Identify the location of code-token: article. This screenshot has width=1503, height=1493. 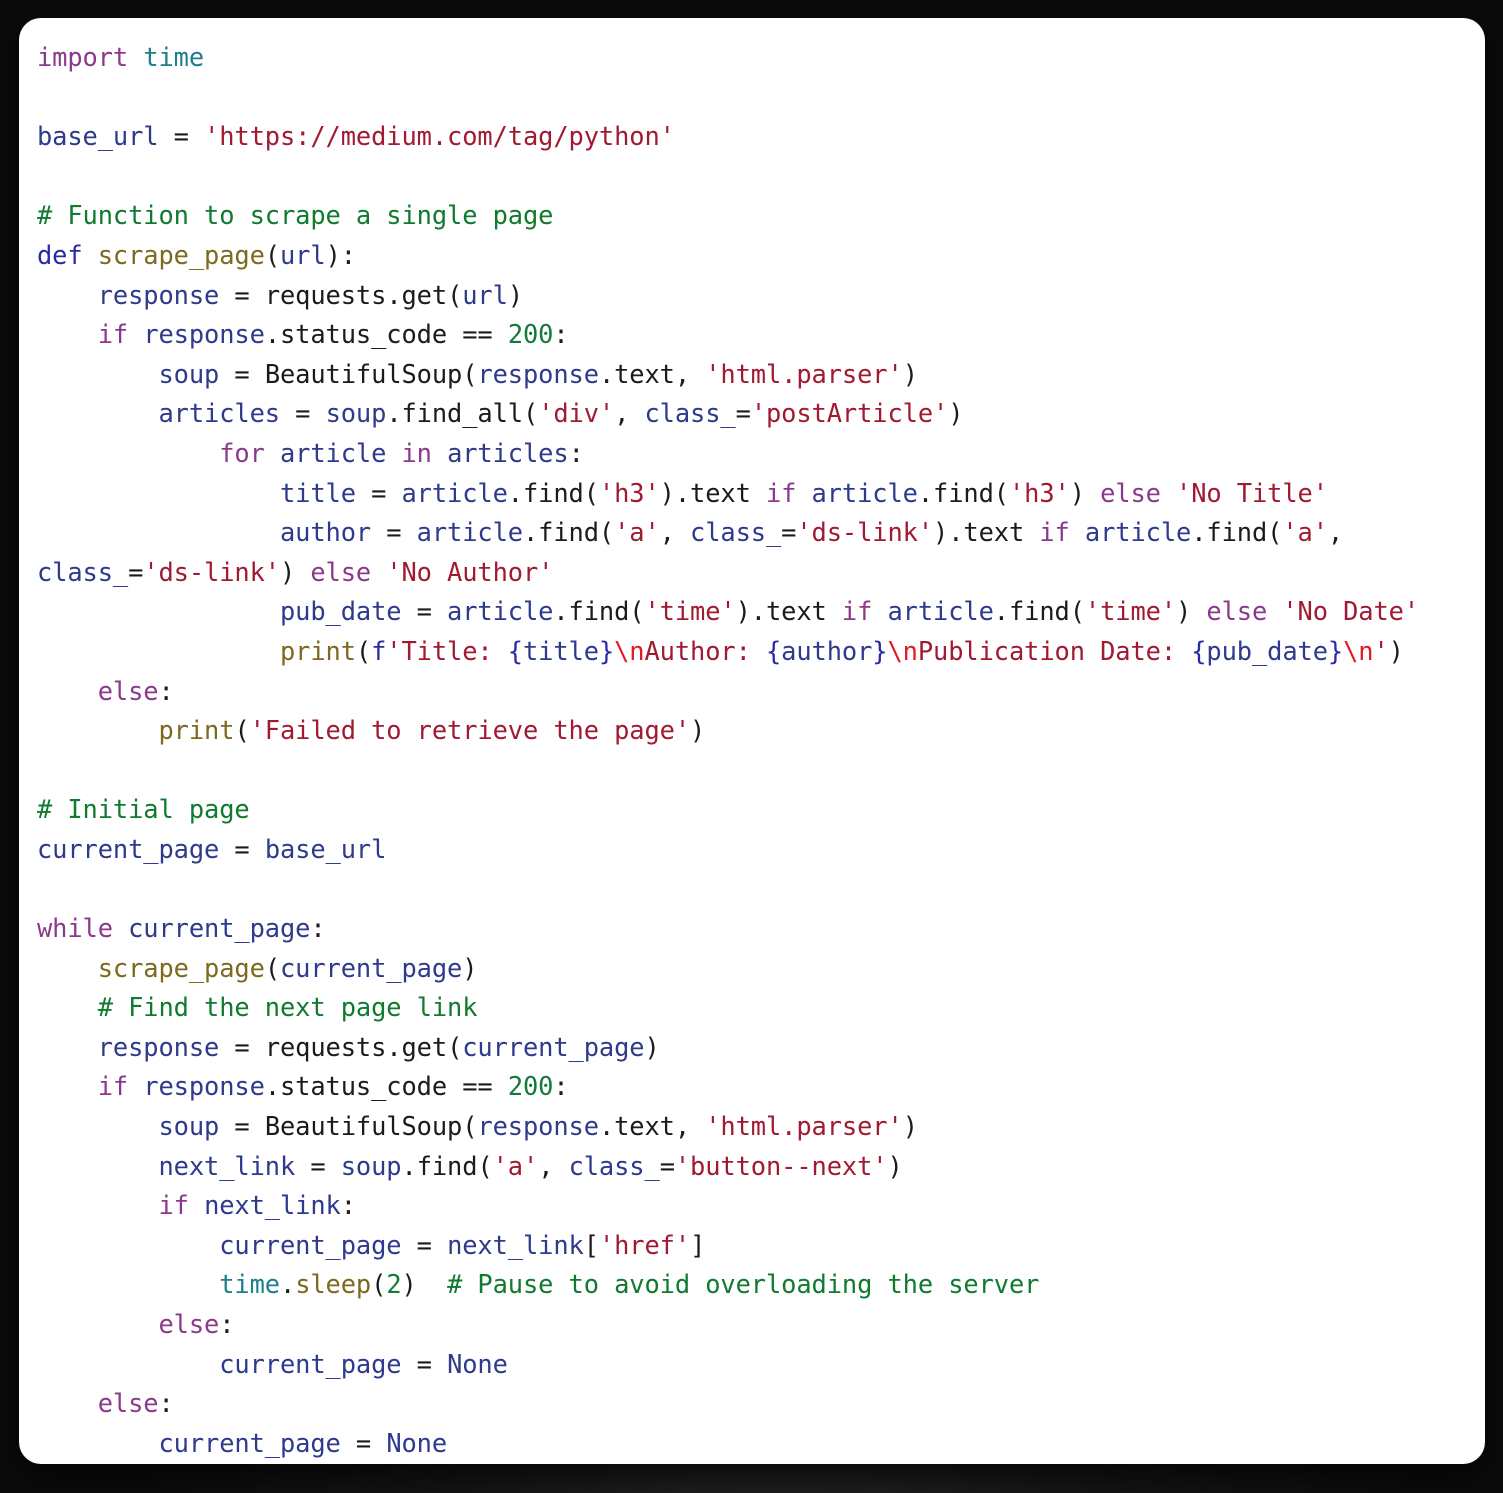
(500, 611).